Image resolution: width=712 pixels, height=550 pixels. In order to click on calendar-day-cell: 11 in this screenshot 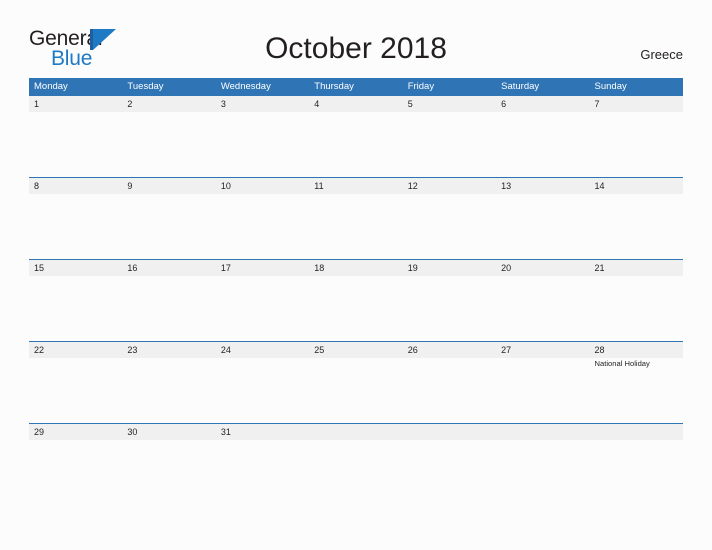, I will do `click(355, 218)`.